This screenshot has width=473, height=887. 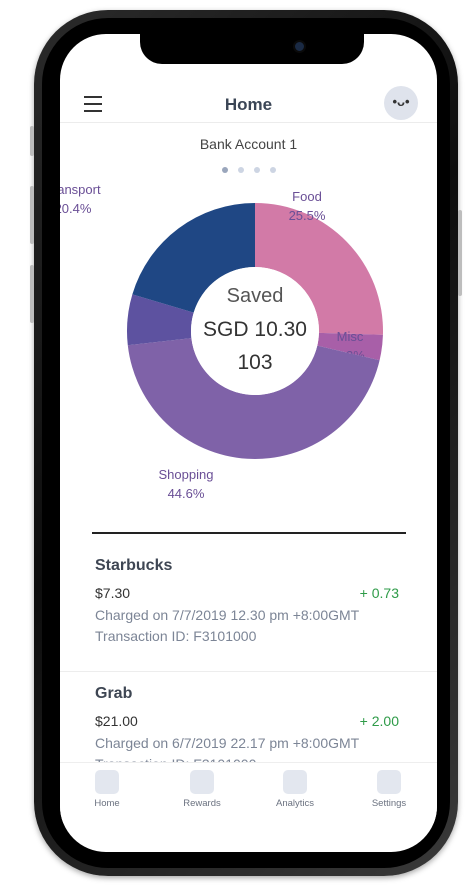 I want to click on tab-label: Rewards, so click(x=202, y=803).